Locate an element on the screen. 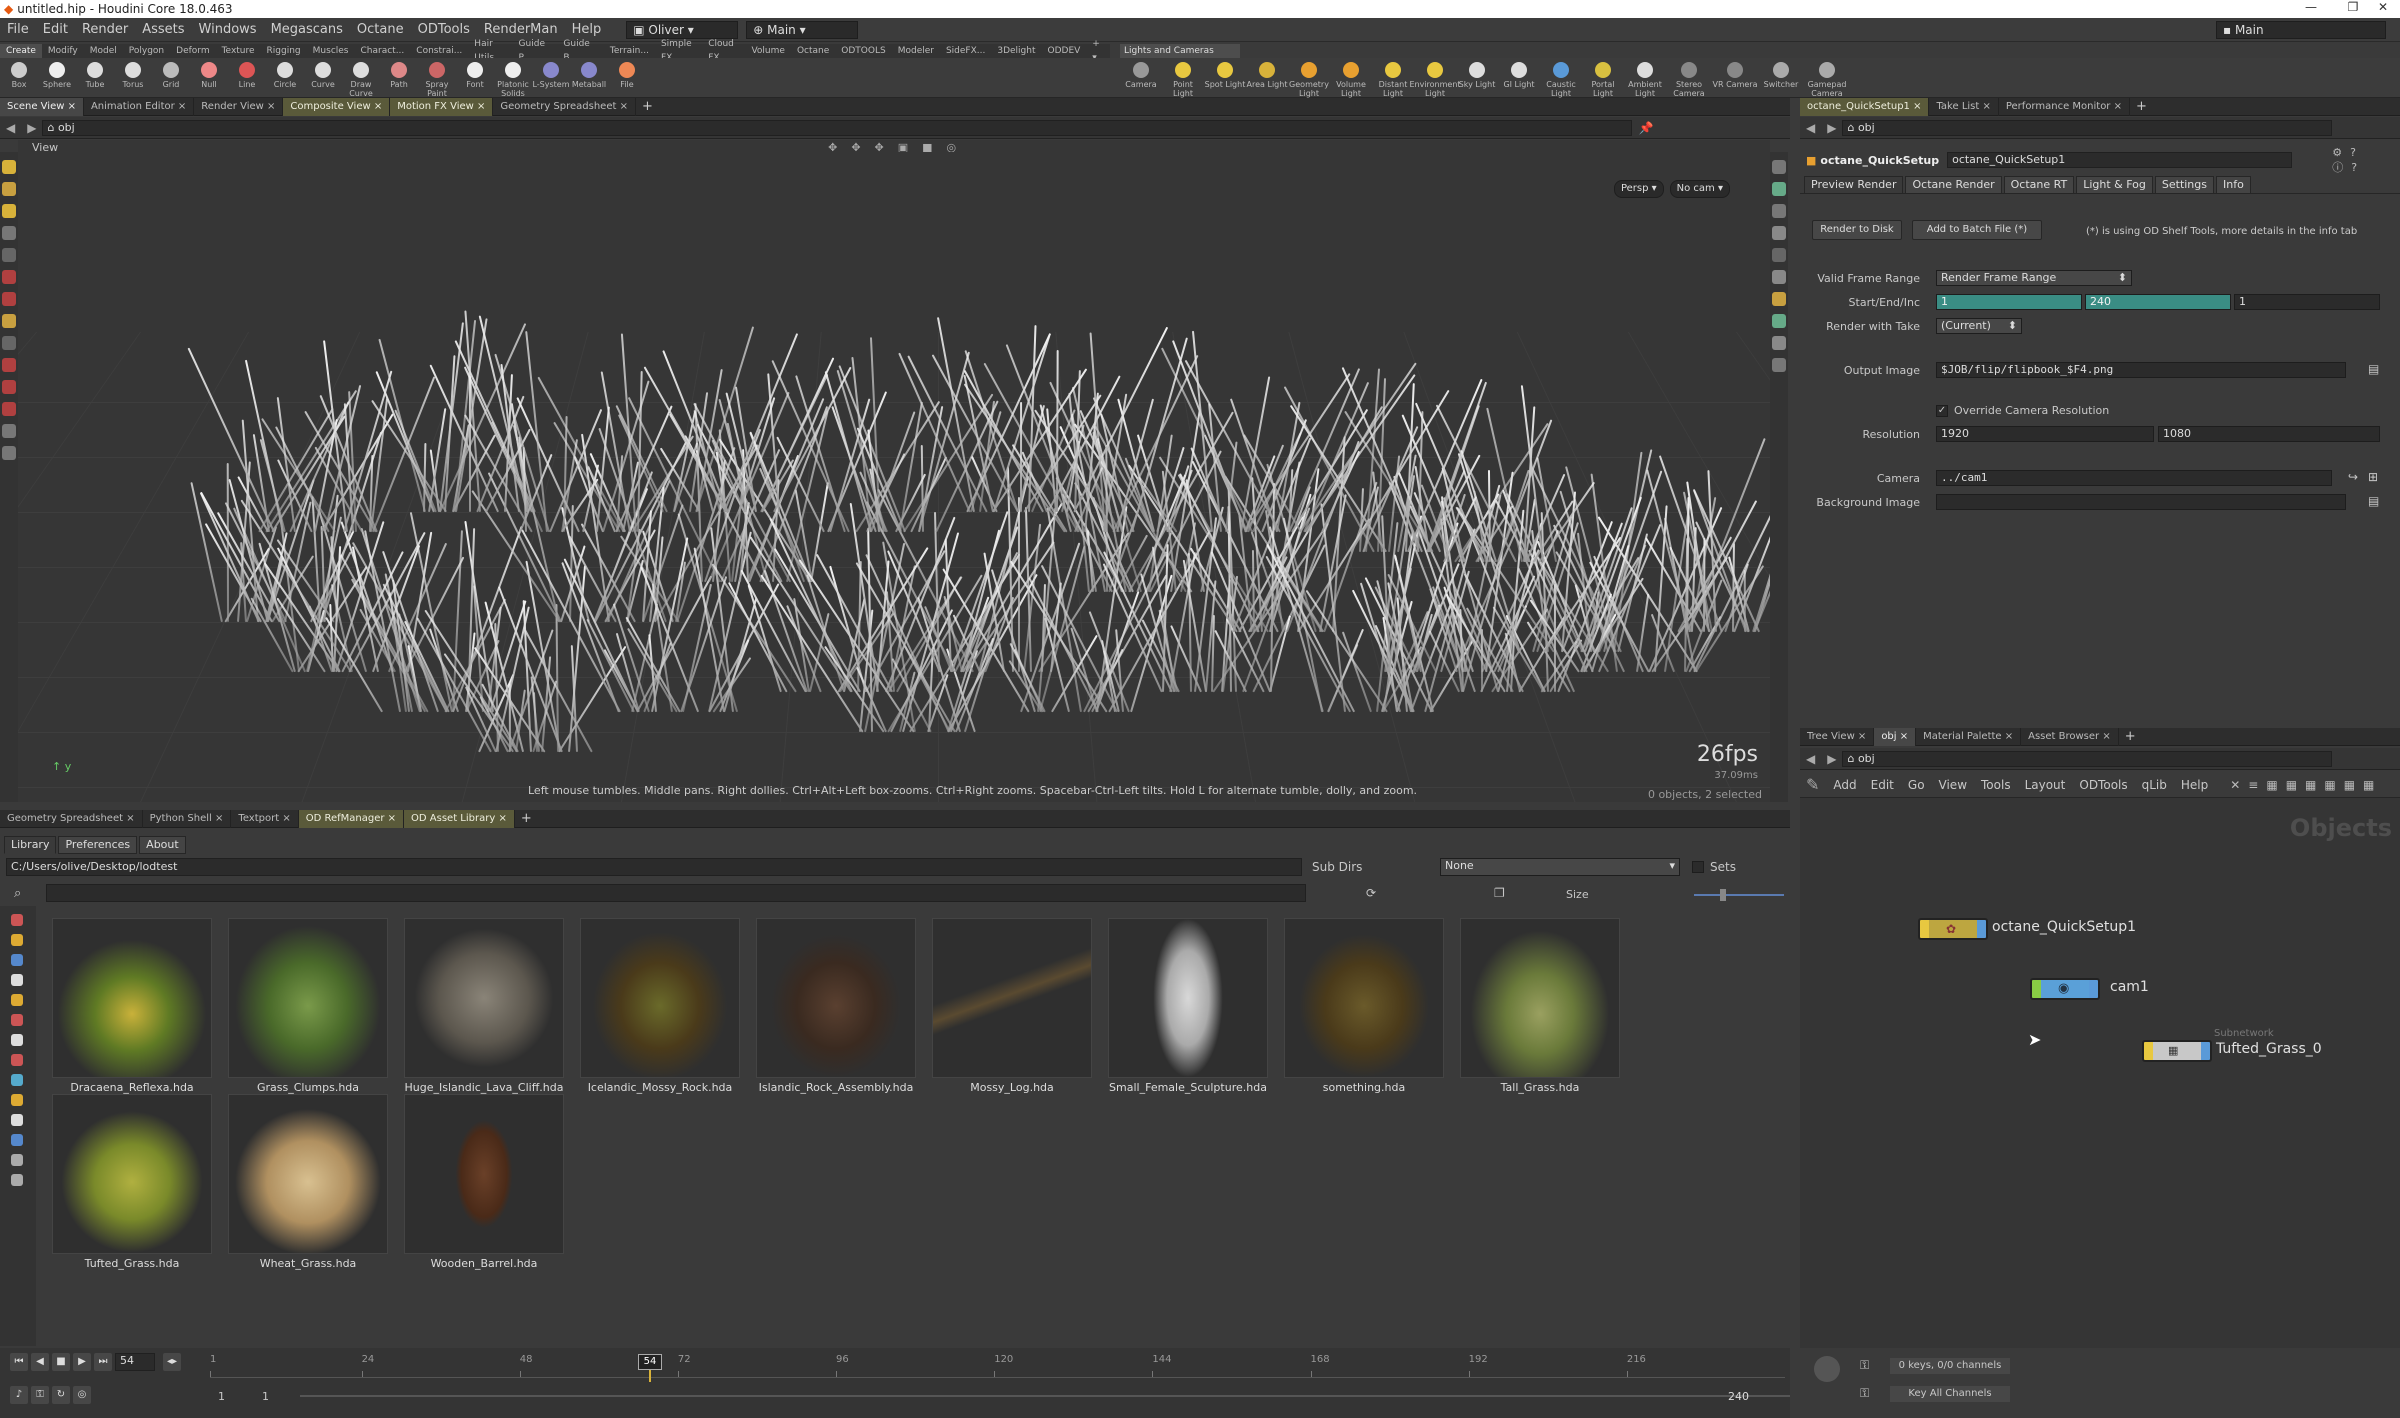 The width and height of the screenshot is (2400, 1418). param-subtab-octane-render: Octane Render is located at coordinates (1953, 185).